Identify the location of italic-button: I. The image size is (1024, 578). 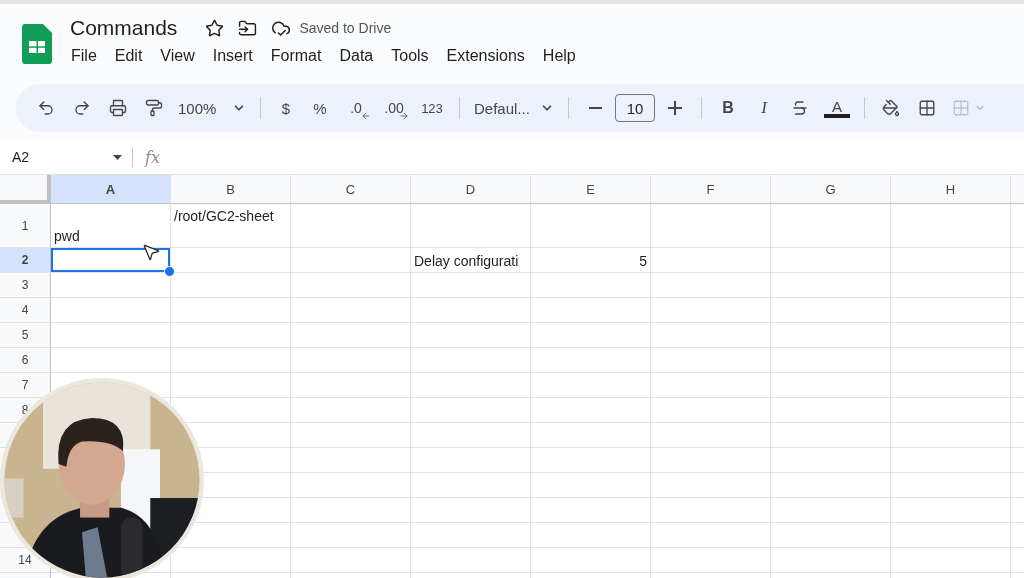
(764, 108).